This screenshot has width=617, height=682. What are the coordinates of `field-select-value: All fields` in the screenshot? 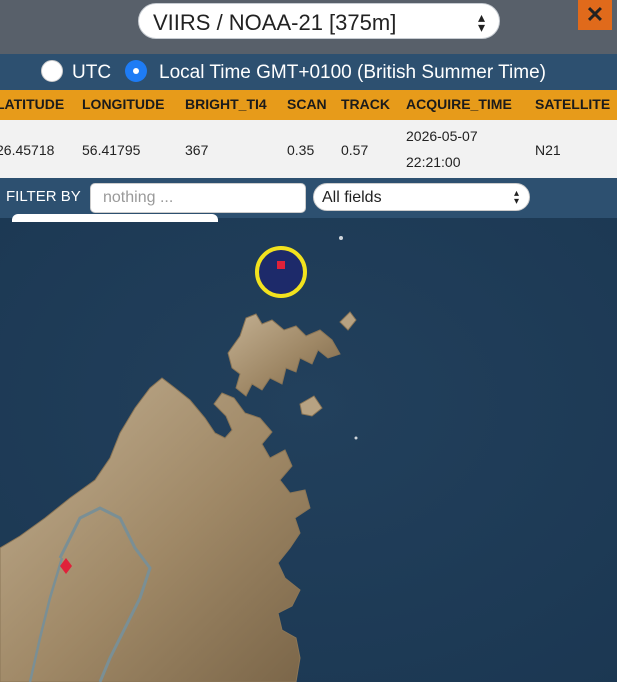 It's located at (352, 197).